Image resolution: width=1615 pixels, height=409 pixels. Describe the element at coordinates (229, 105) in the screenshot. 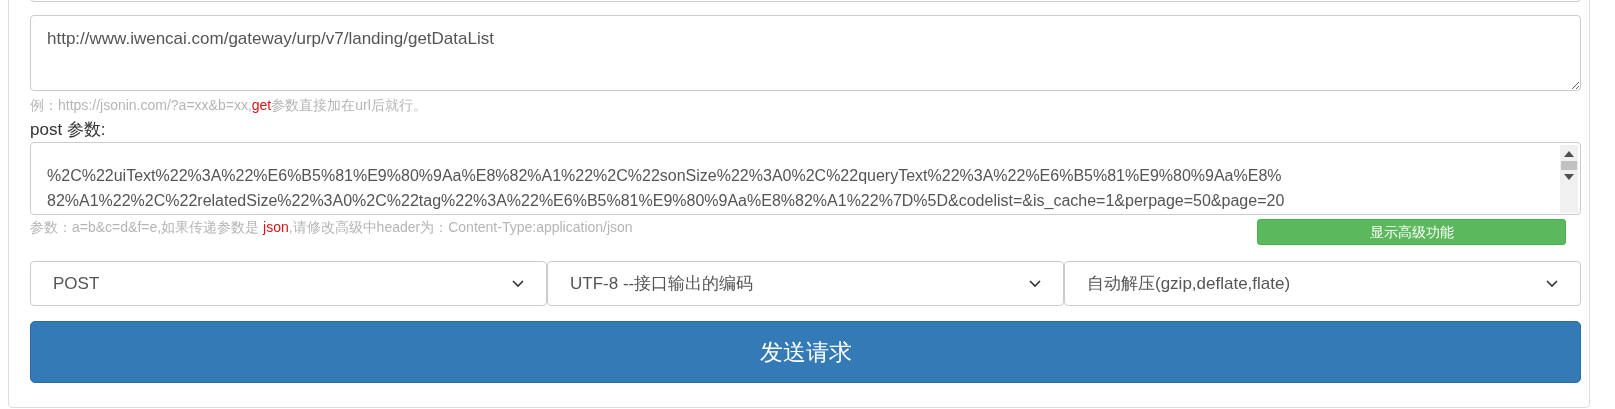

I see `url-hint: 例：https://jsonin.com/?a=xx&b=xx,get参数直接加在url后就行。` at that location.